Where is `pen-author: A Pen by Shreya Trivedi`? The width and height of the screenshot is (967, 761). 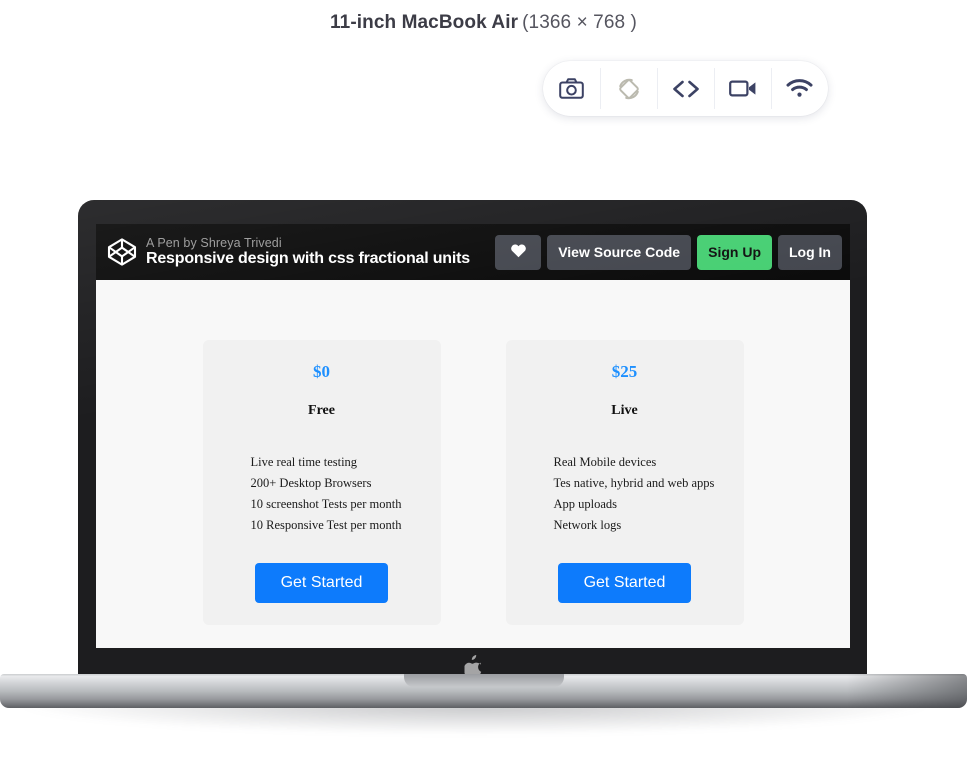 pen-author: A Pen by Shreya Trivedi is located at coordinates (214, 243).